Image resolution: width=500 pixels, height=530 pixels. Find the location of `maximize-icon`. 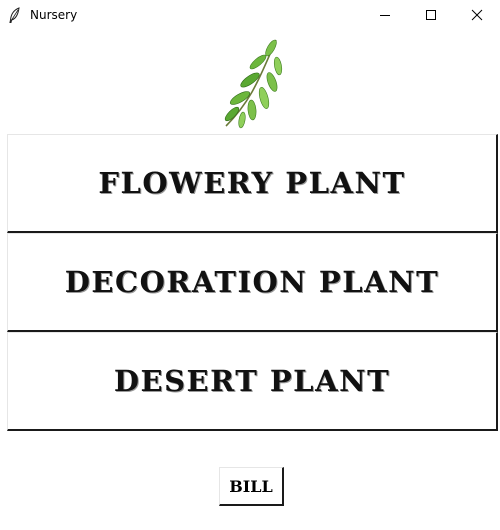

maximize-icon is located at coordinates (431, 15).